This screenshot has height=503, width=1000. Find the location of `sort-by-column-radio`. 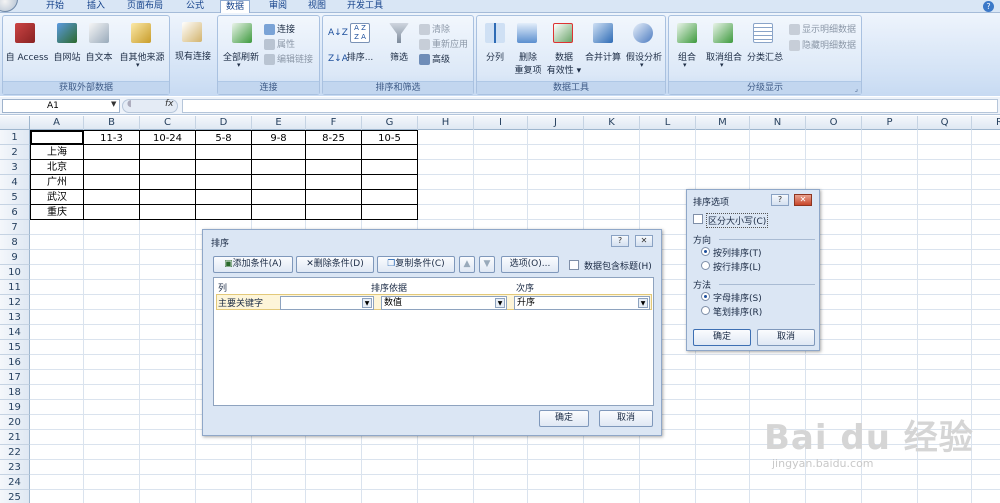

sort-by-column-radio is located at coordinates (705, 251).